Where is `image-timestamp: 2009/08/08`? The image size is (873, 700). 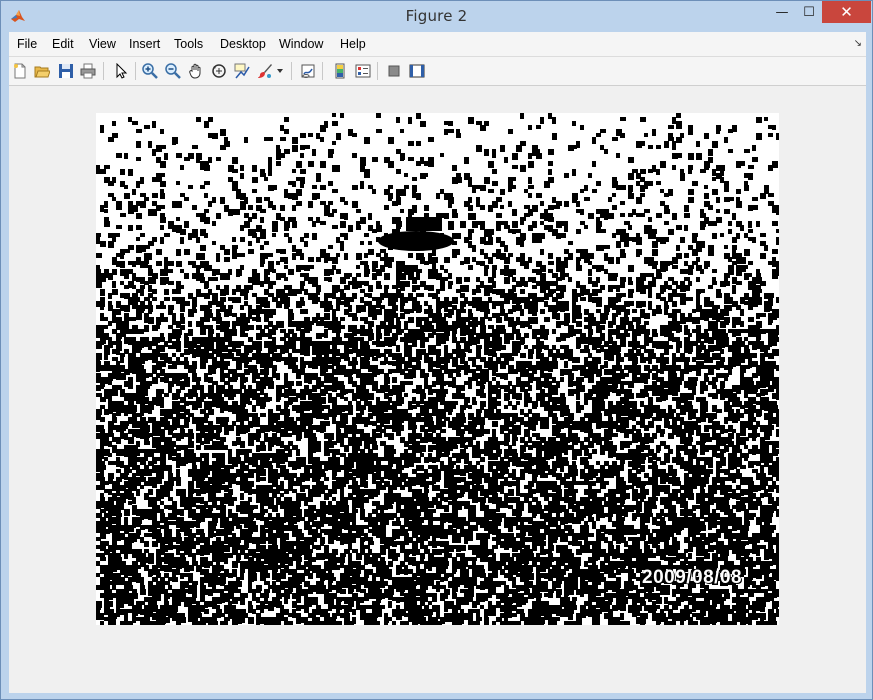 image-timestamp: 2009/08/08 is located at coordinates (692, 577).